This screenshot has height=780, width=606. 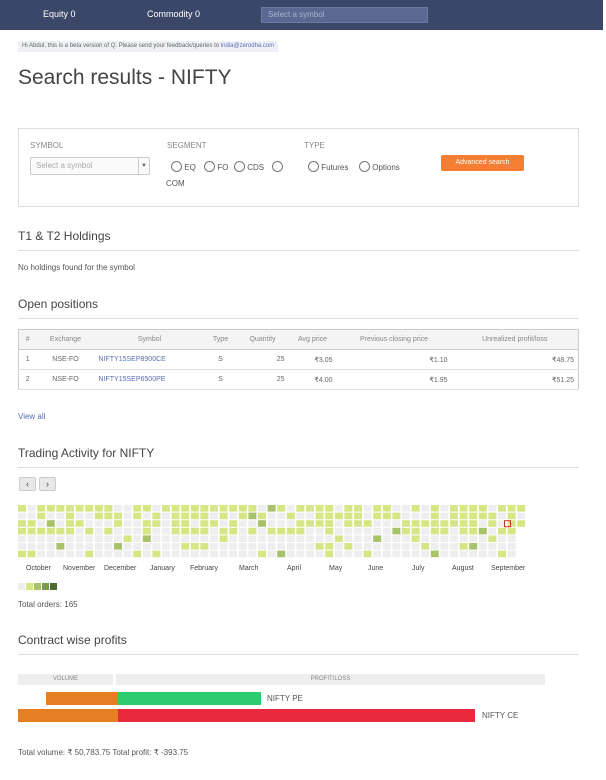 What do you see at coordinates (394, 339) in the screenshot?
I see `column-header: Previous closing price` at bounding box center [394, 339].